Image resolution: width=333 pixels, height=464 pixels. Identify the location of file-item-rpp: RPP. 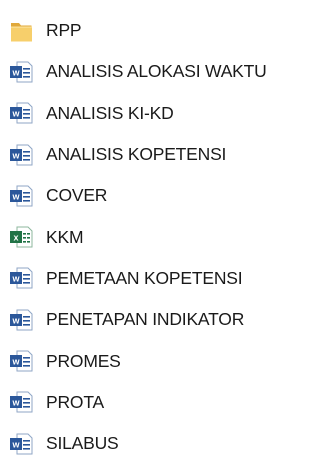
(166, 30).